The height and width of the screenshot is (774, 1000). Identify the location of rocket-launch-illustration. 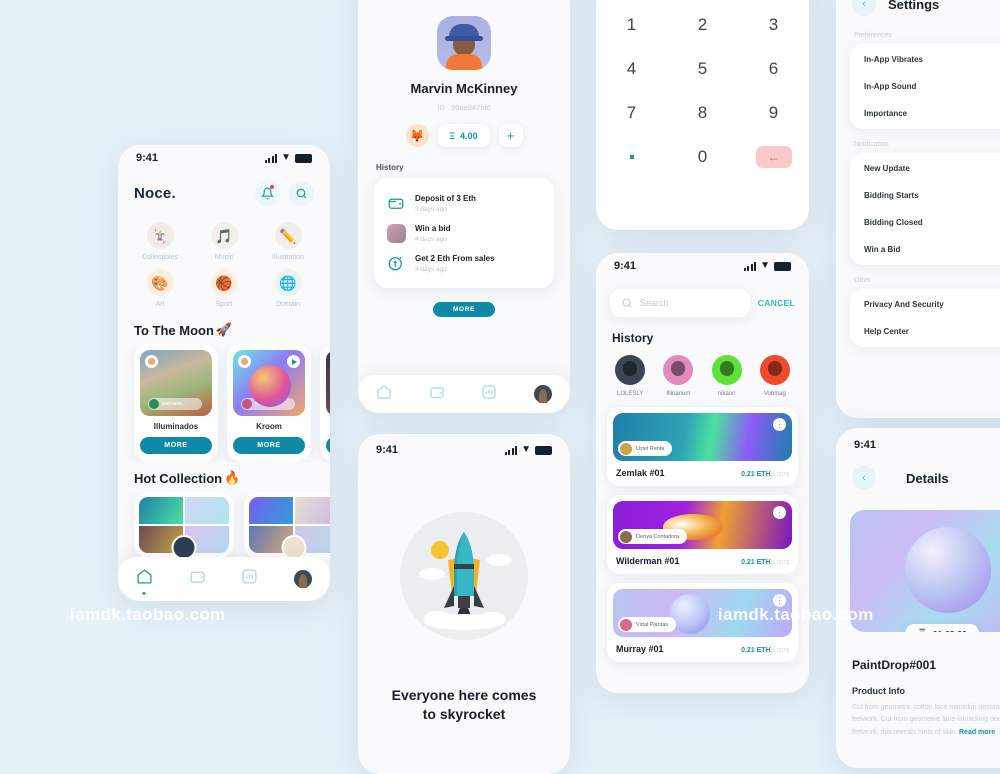
(464, 576).